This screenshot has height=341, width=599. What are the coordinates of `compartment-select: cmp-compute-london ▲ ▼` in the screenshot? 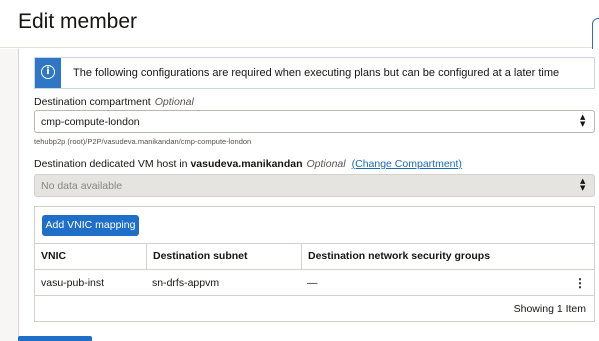 It's located at (314, 121).